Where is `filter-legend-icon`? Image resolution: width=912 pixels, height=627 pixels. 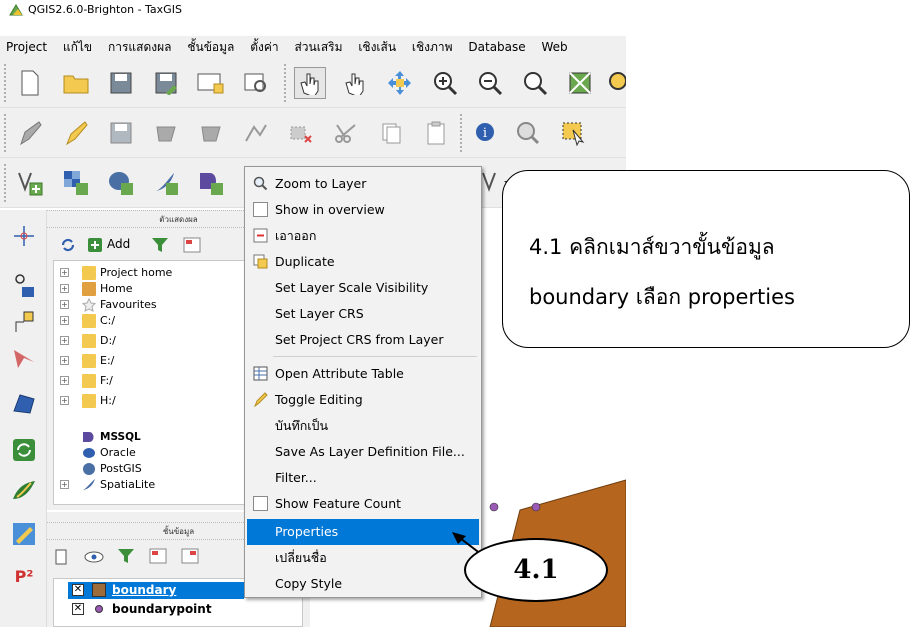
filter-legend-icon is located at coordinates (126, 556).